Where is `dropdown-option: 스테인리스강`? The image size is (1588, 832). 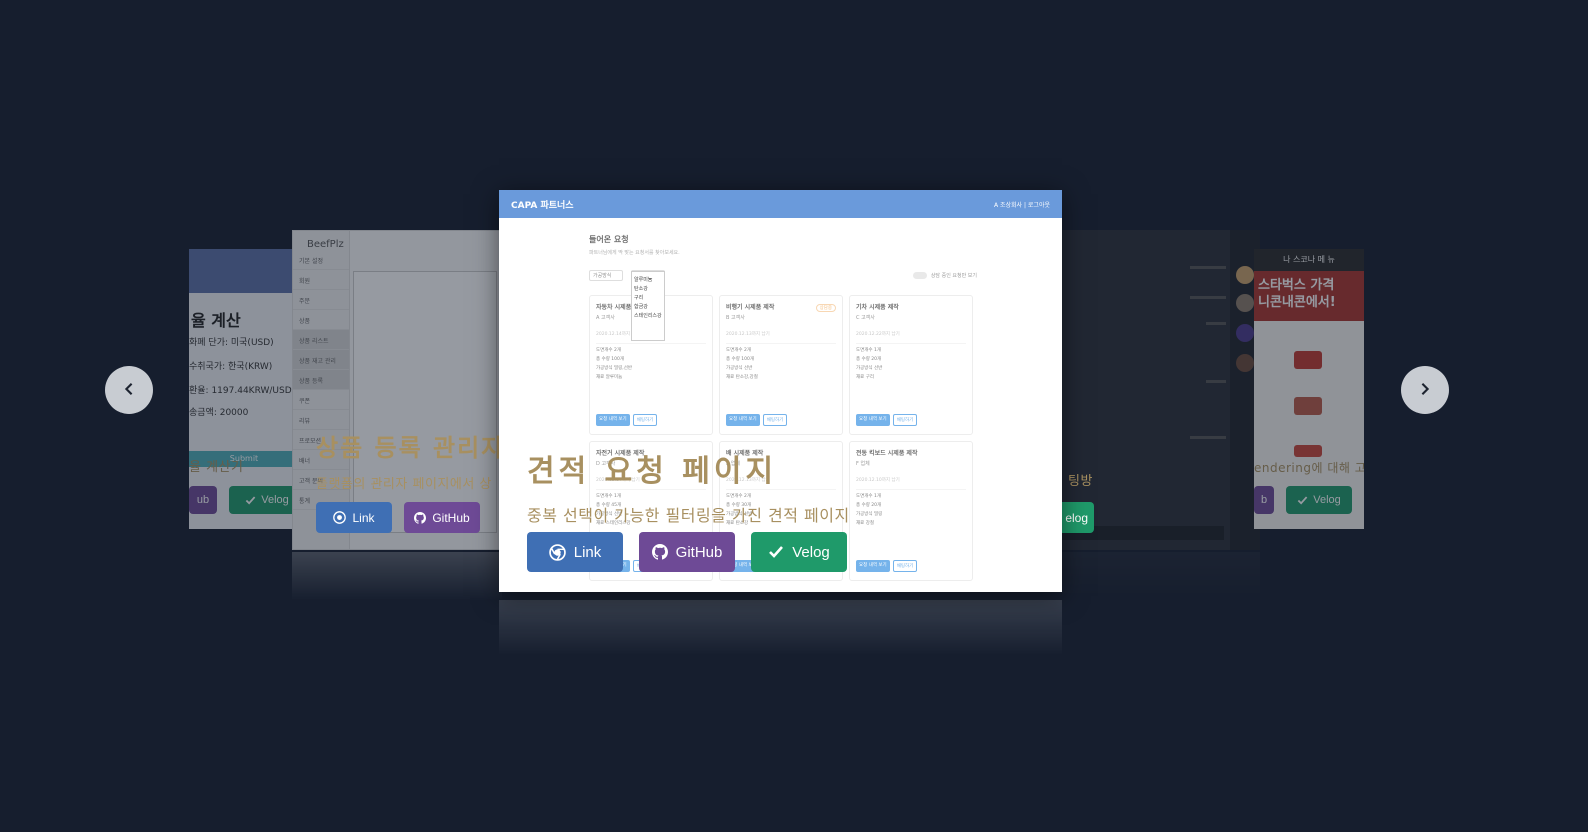 dropdown-option: 스테인리스강 is located at coordinates (648, 316).